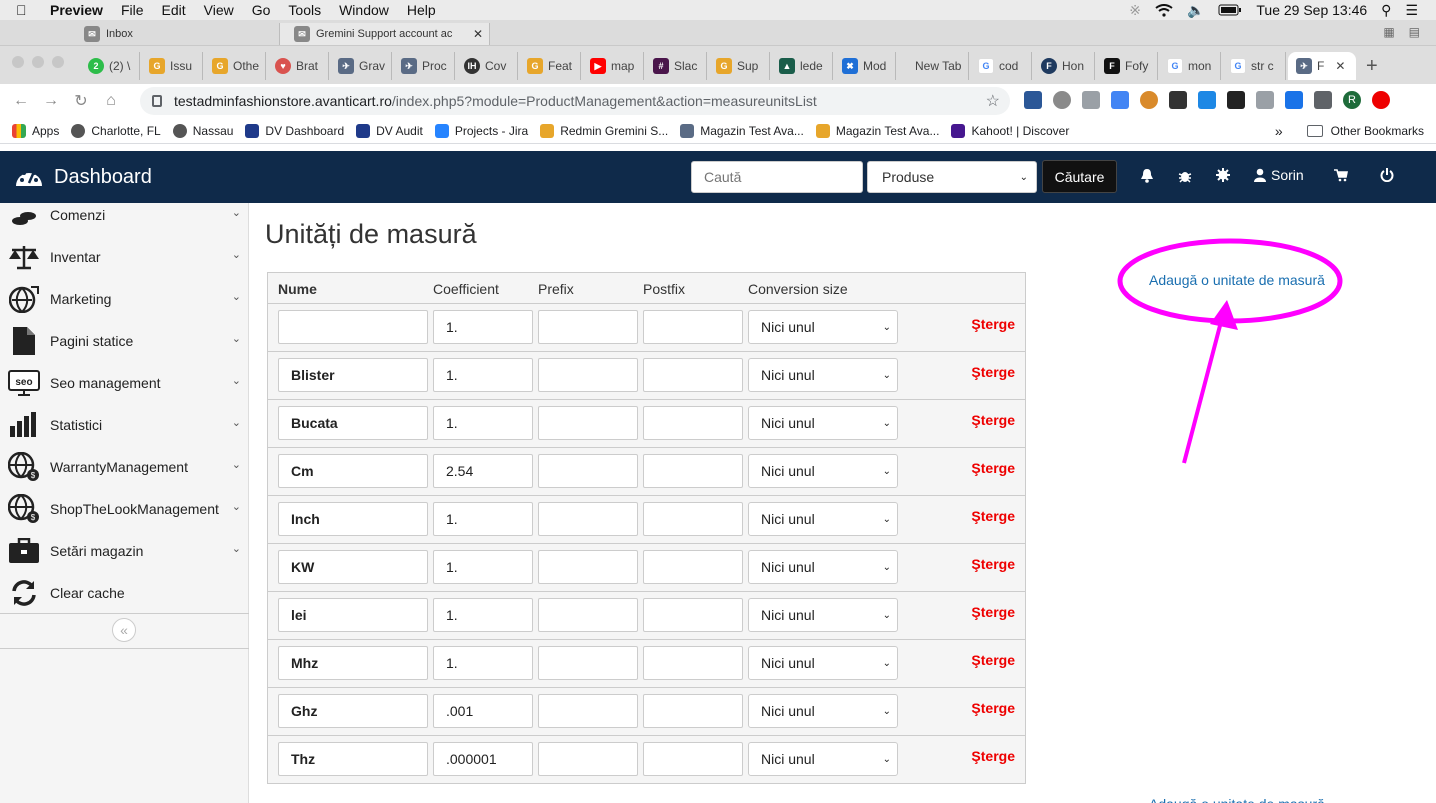  I want to click on coefficient-input: .000001, so click(483, 759).